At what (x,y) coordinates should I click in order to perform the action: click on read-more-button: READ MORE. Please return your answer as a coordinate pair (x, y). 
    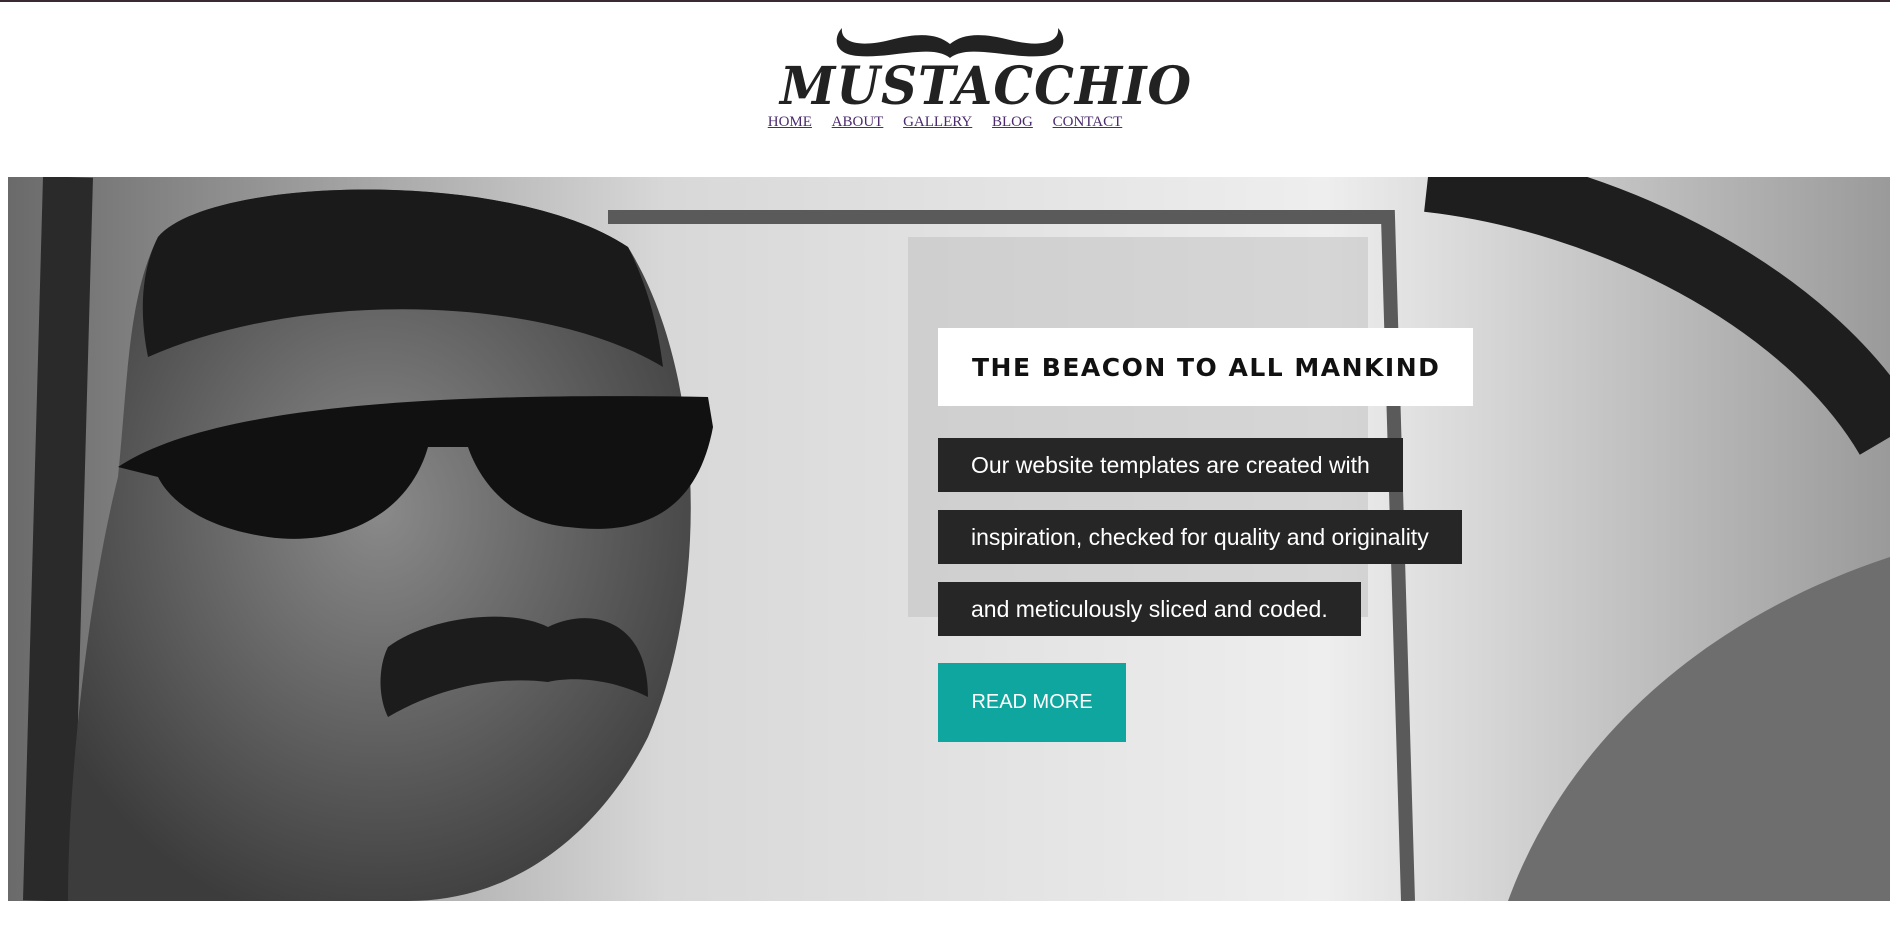
    Looking at the image, I should click on (1032, 702).